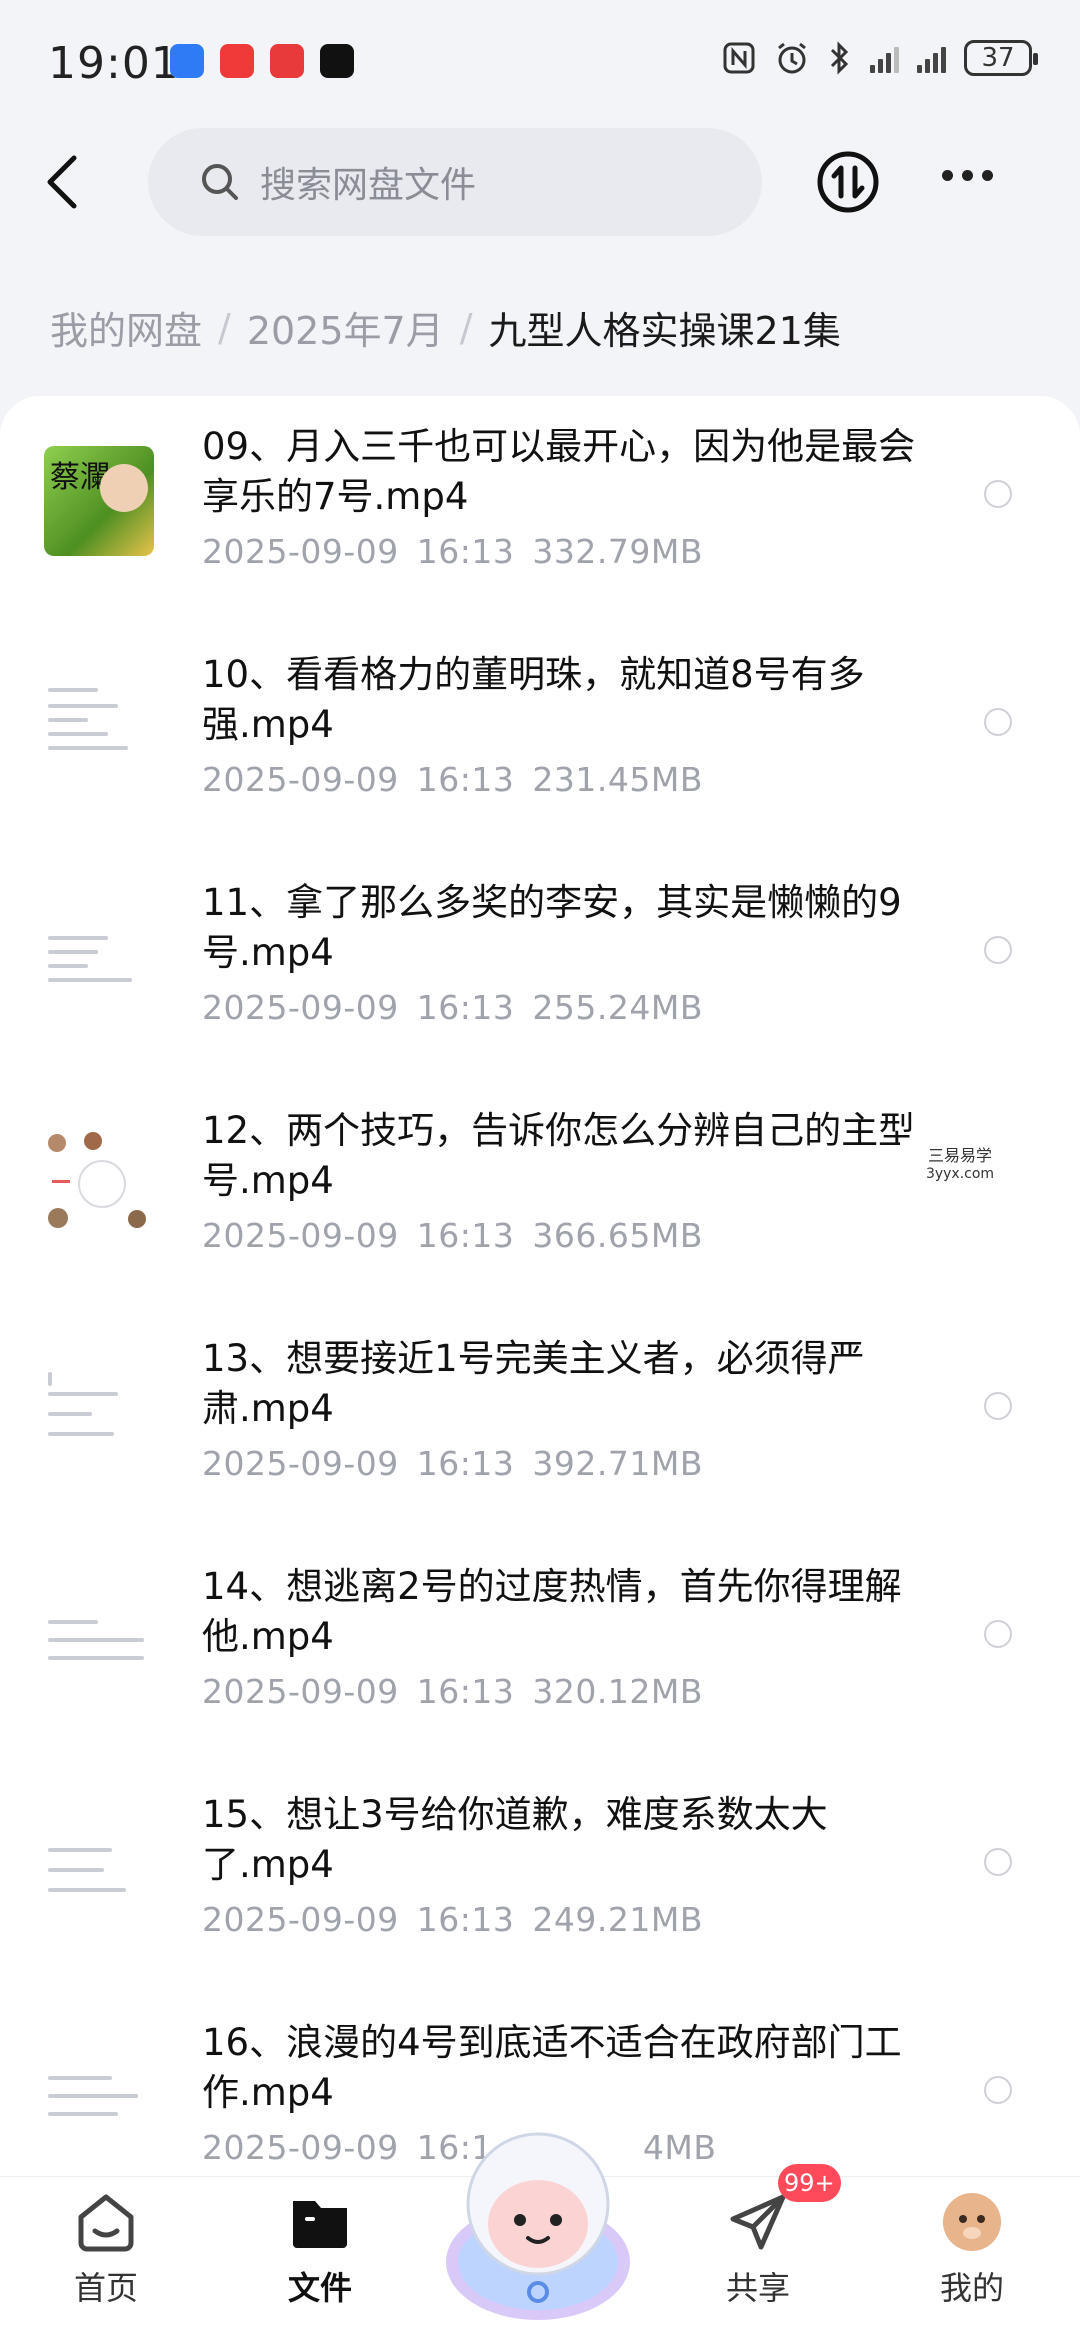 This screenshot has width=1080, height=2325. What do you see at coordinates (445, 327) in the screenshot?
I see `breadcrumb: 我的网盘 / 2025年7月 / 九型人格实操课21集` at bounding box center [445, 327].